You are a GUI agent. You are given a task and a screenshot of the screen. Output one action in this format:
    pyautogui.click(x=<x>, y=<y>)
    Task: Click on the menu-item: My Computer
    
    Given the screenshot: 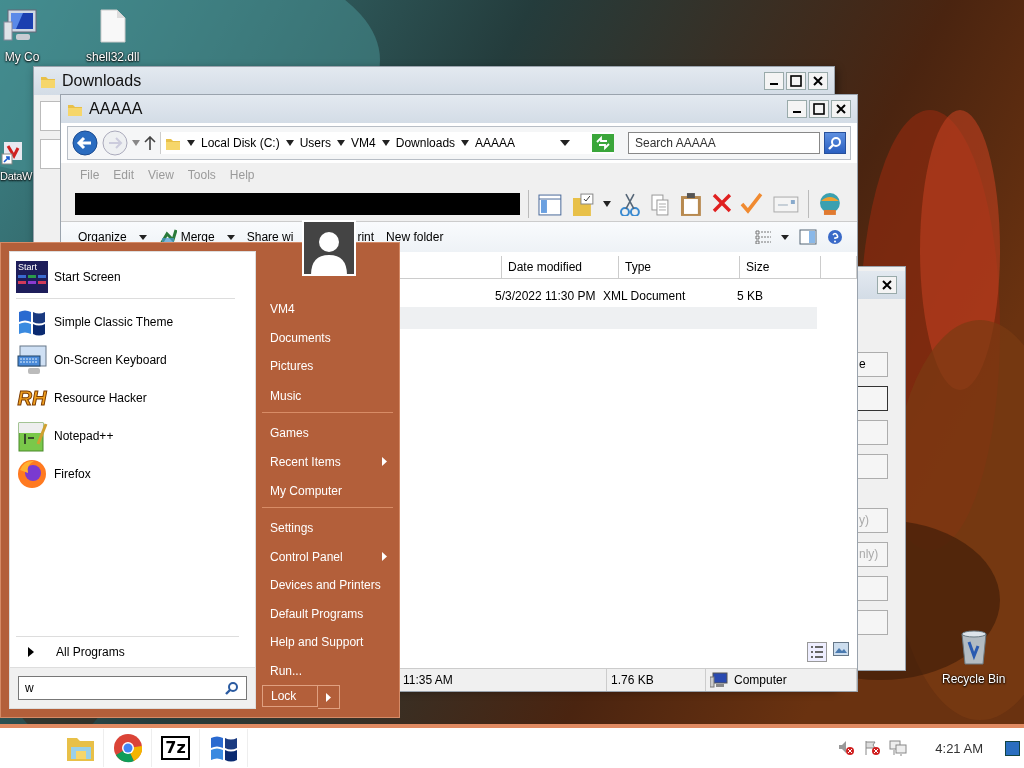 What is the action you would take?
    pyautogui.click(x=327, y=492)
    